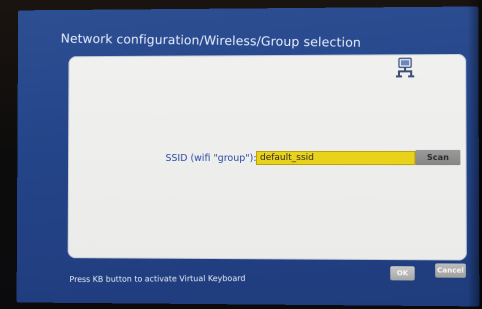  Describe the element at coordinates (402, 273) in the screenshot. I see `ok-button: OK` at that location.